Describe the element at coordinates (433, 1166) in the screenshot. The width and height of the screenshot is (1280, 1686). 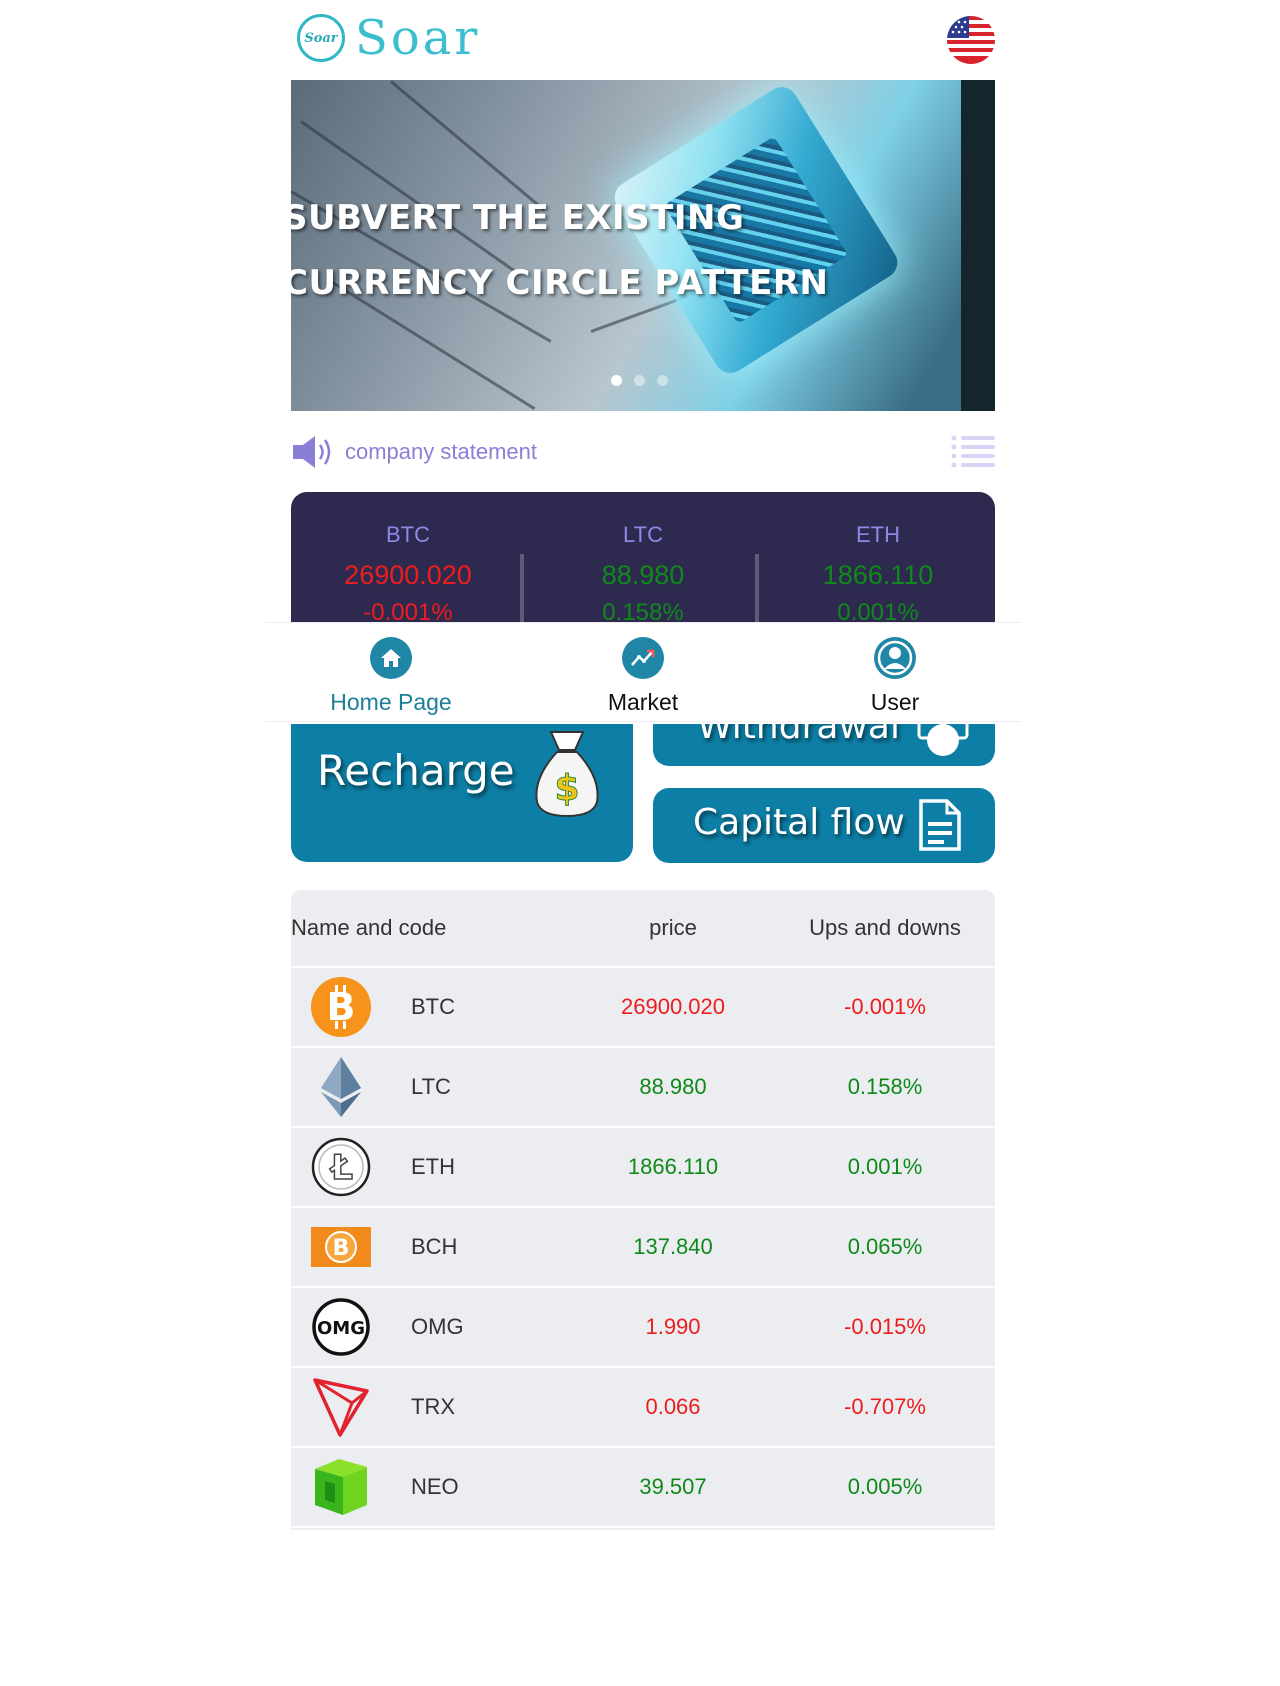
I see `coin-code: ETH` at that location.